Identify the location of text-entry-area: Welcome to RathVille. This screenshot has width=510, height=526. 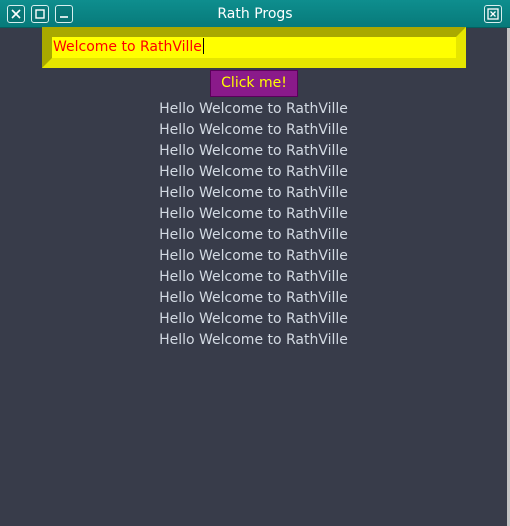
(254, 47).